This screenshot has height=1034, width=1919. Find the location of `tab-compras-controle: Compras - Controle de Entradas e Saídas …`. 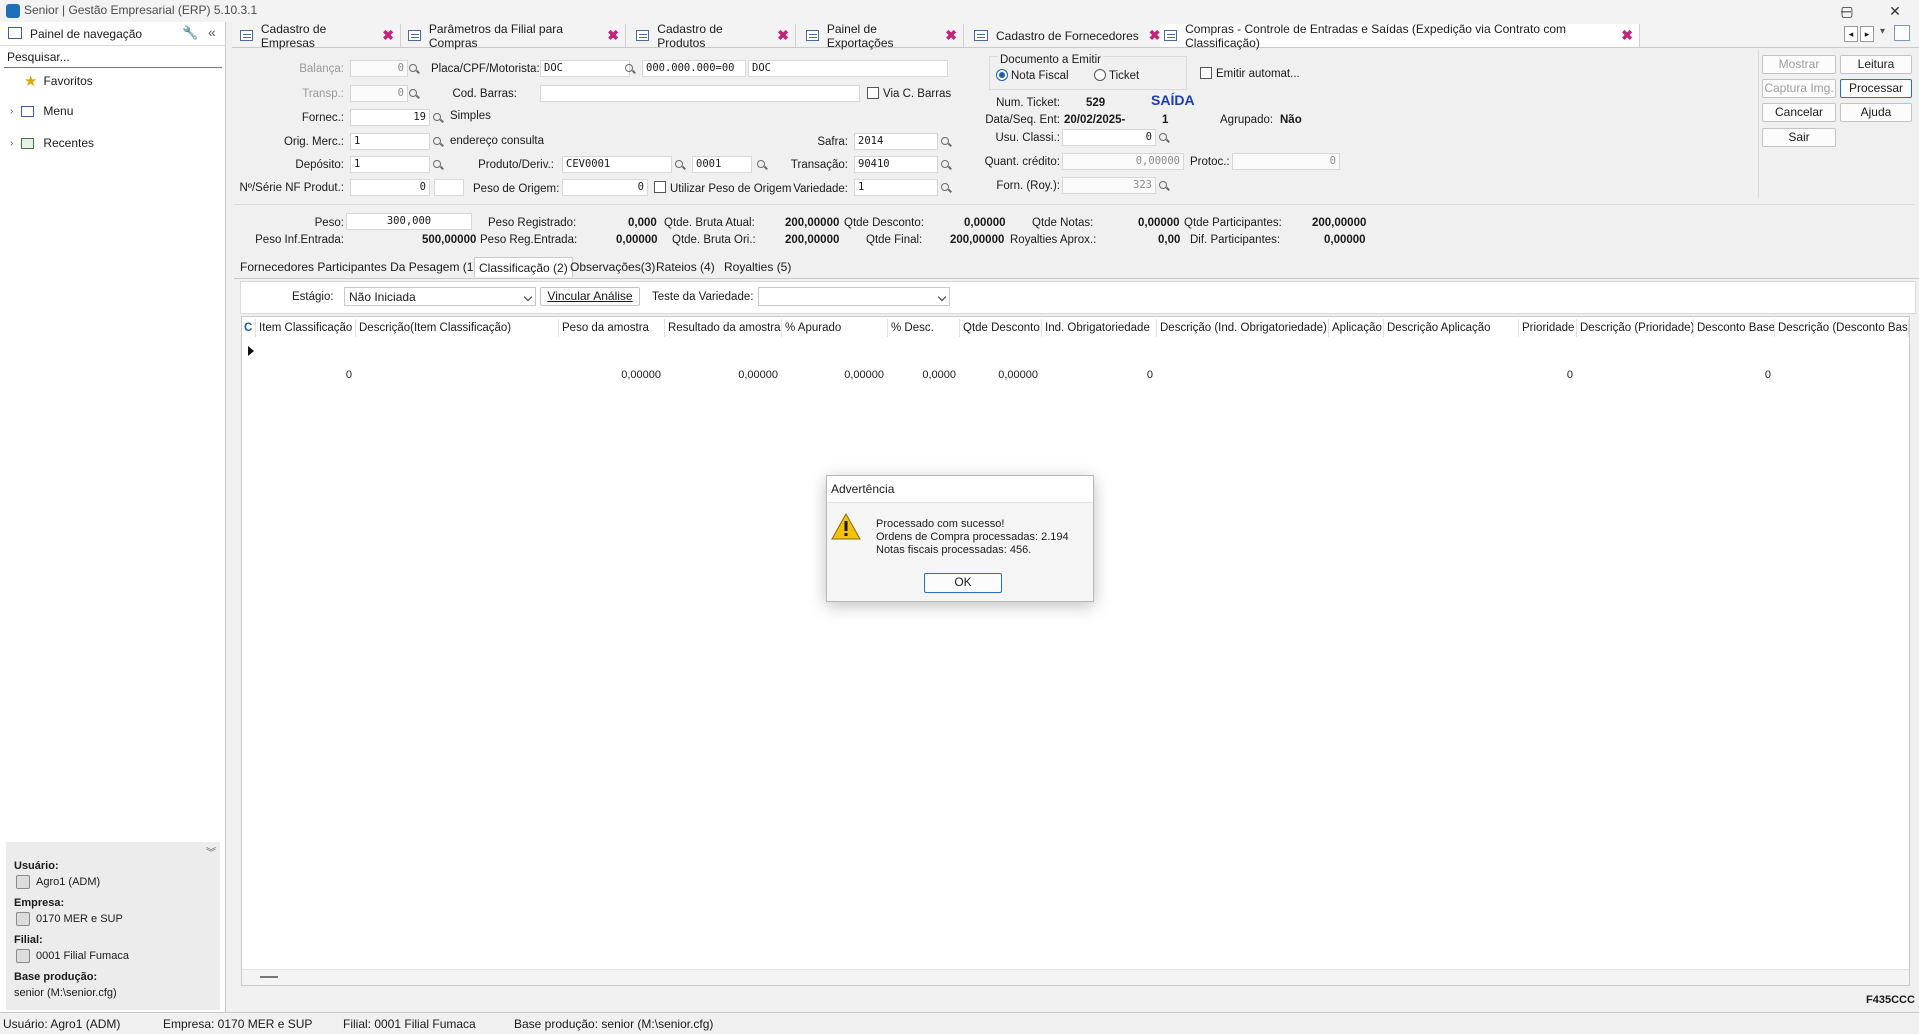

tab-compras-controle: Compras - Controle de Entradas e Saídas … is located at coordinates (1400, 36).